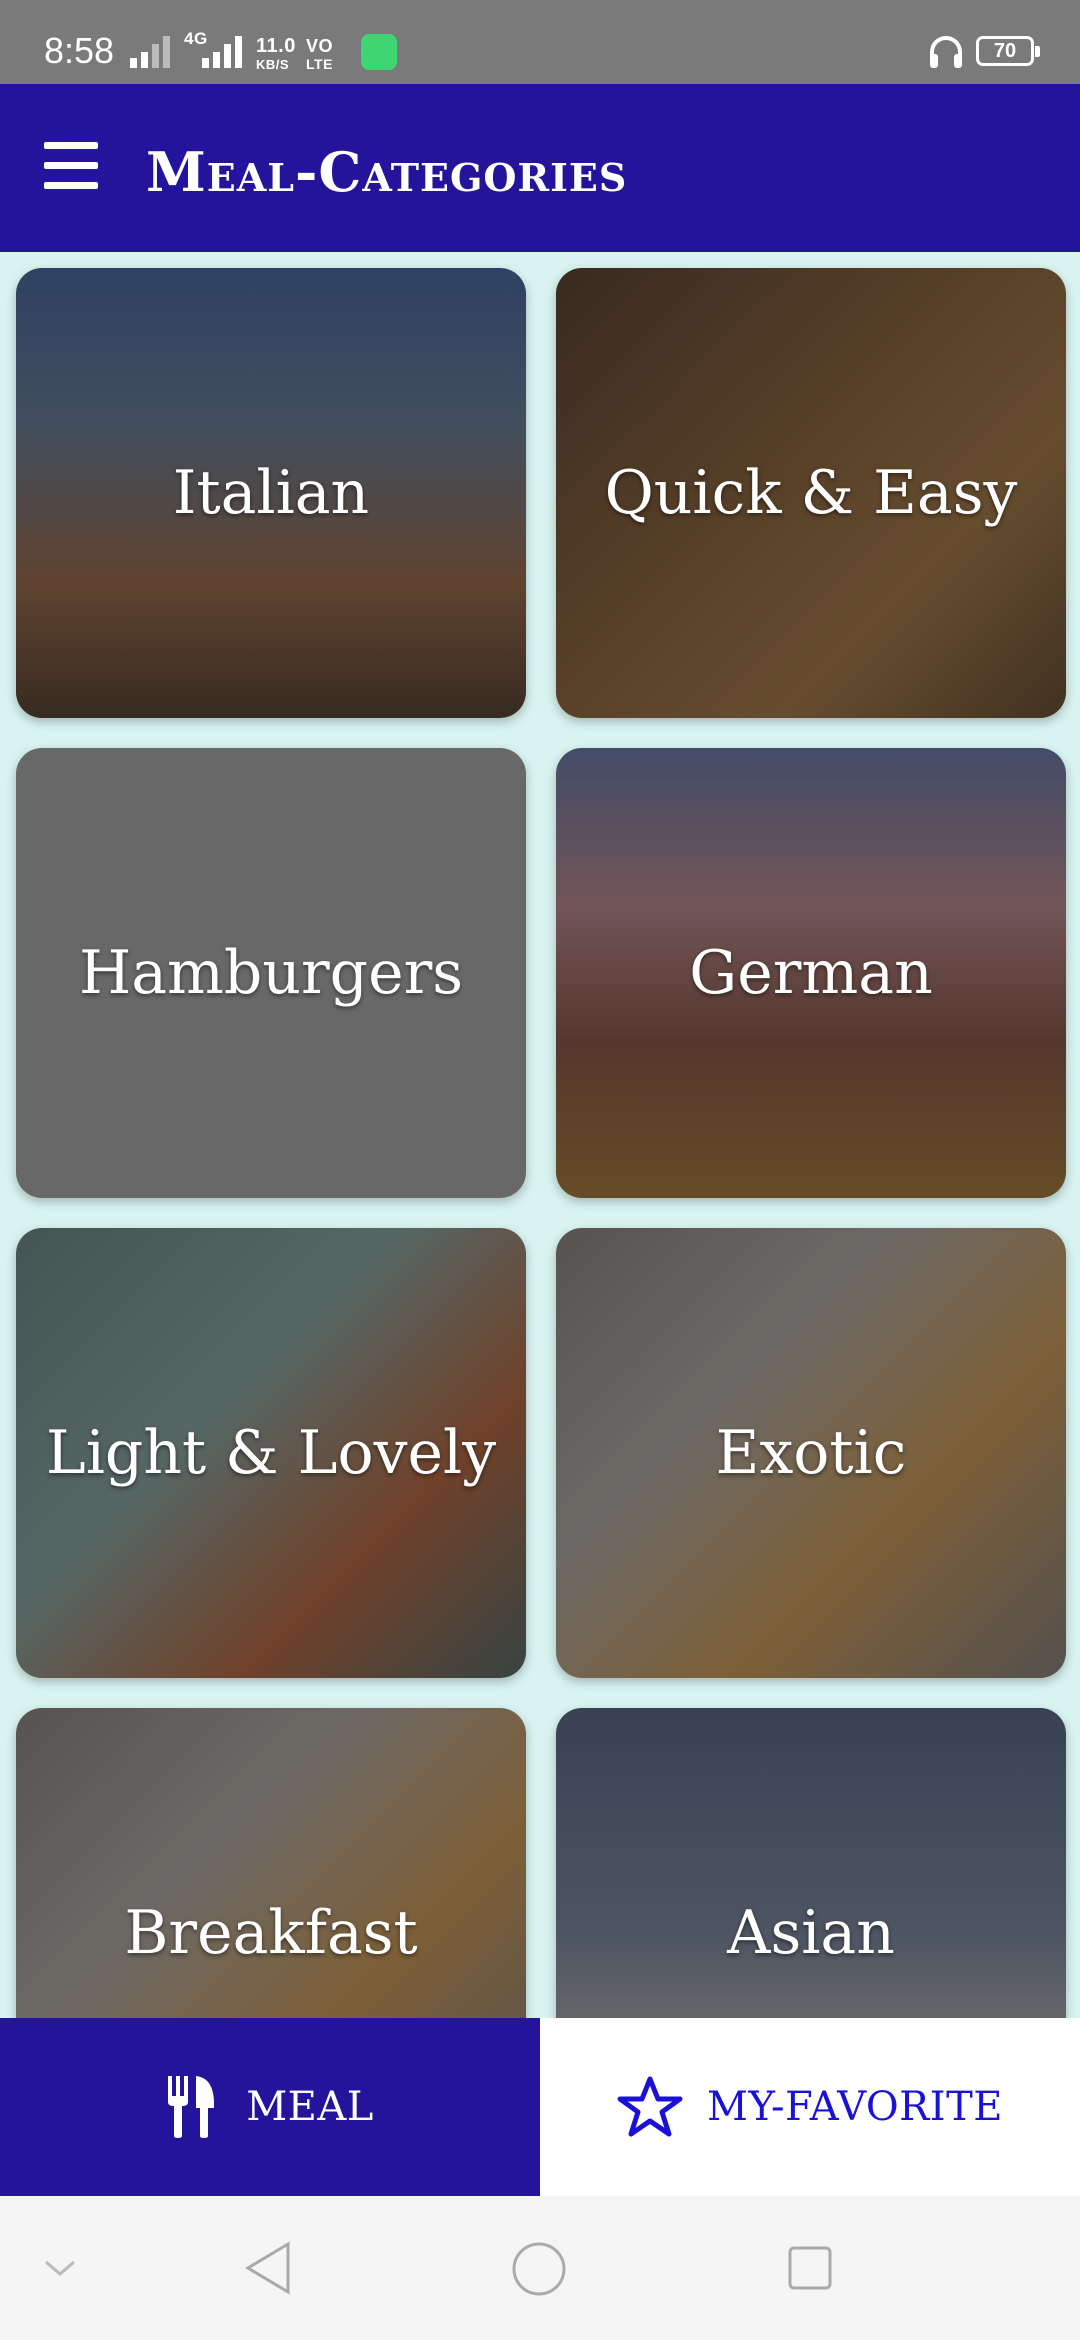 This screenshot has height=2340, width=1080. I want to click on status-time: 8:58, so click(79, 50).